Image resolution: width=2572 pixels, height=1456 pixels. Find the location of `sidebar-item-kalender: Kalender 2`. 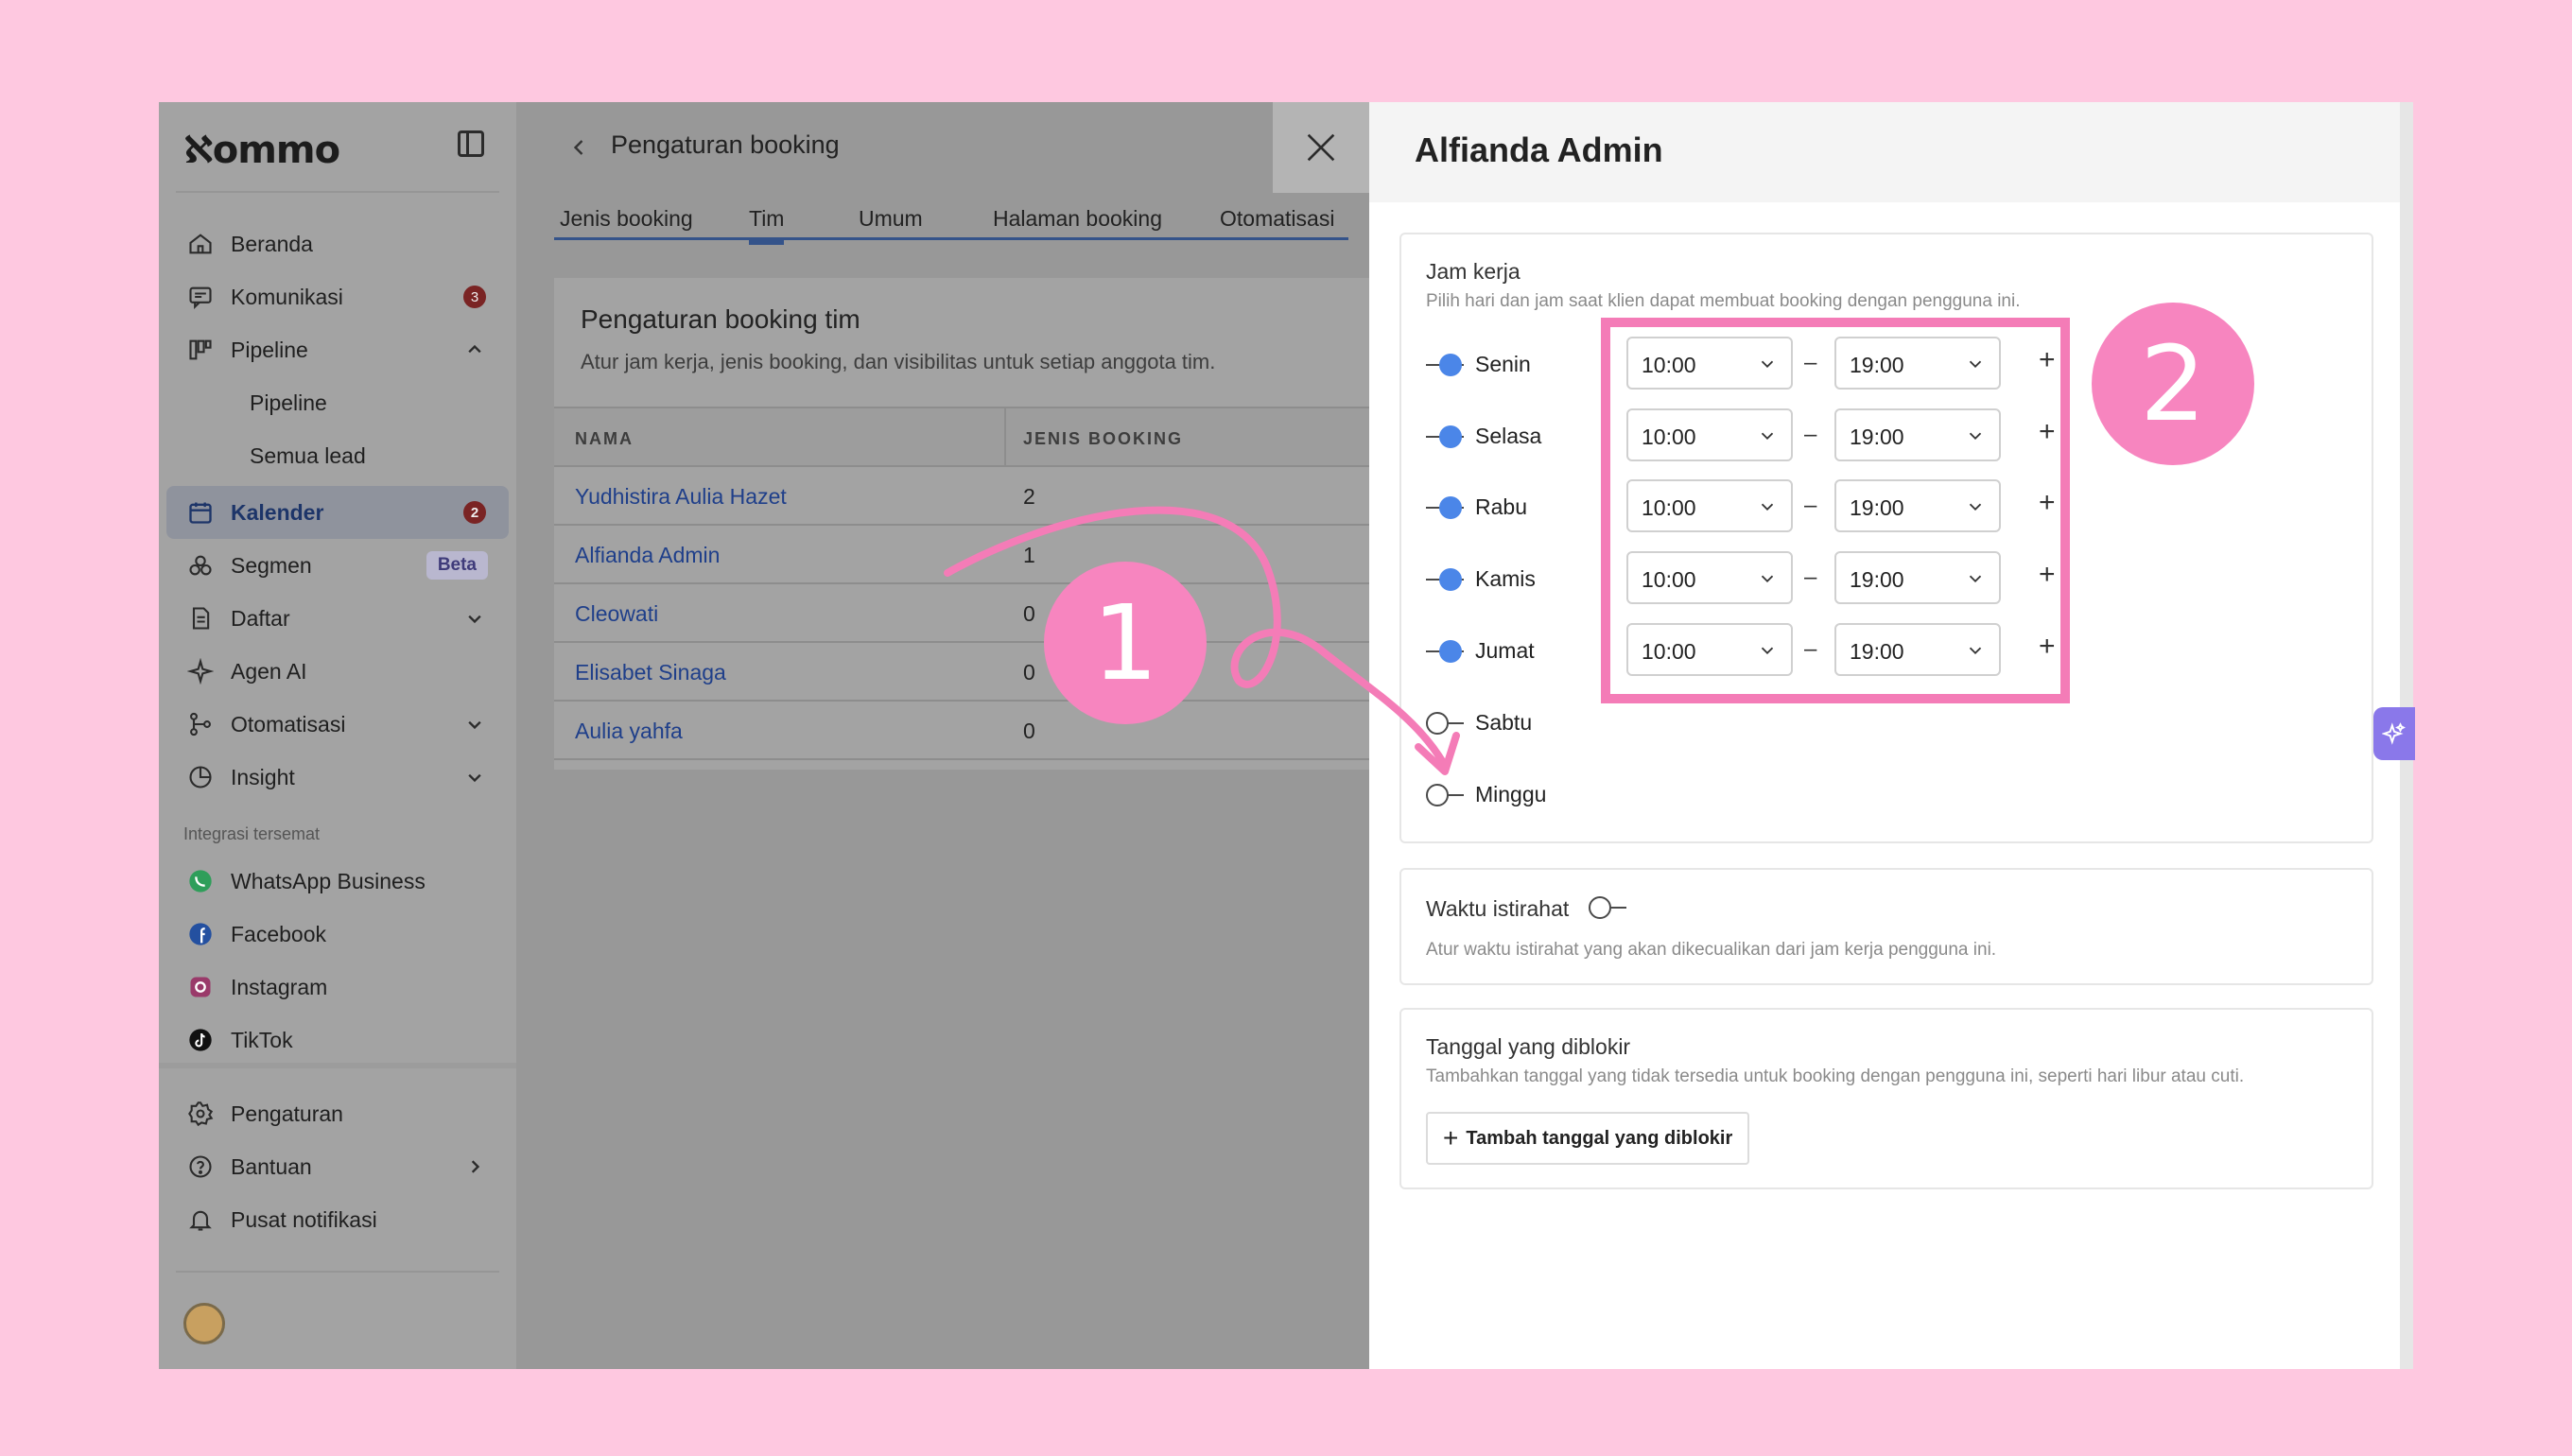

sidebar-item-kalender: Kalender 2 is located at coordinates (337, 512).